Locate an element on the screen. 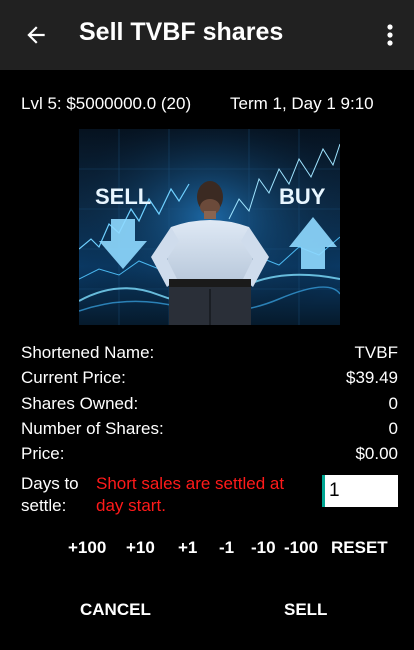 The height and width of the screenshot is (650, 414). days-to-settle-label: Days to settle: is located at coordinates (50, 494).